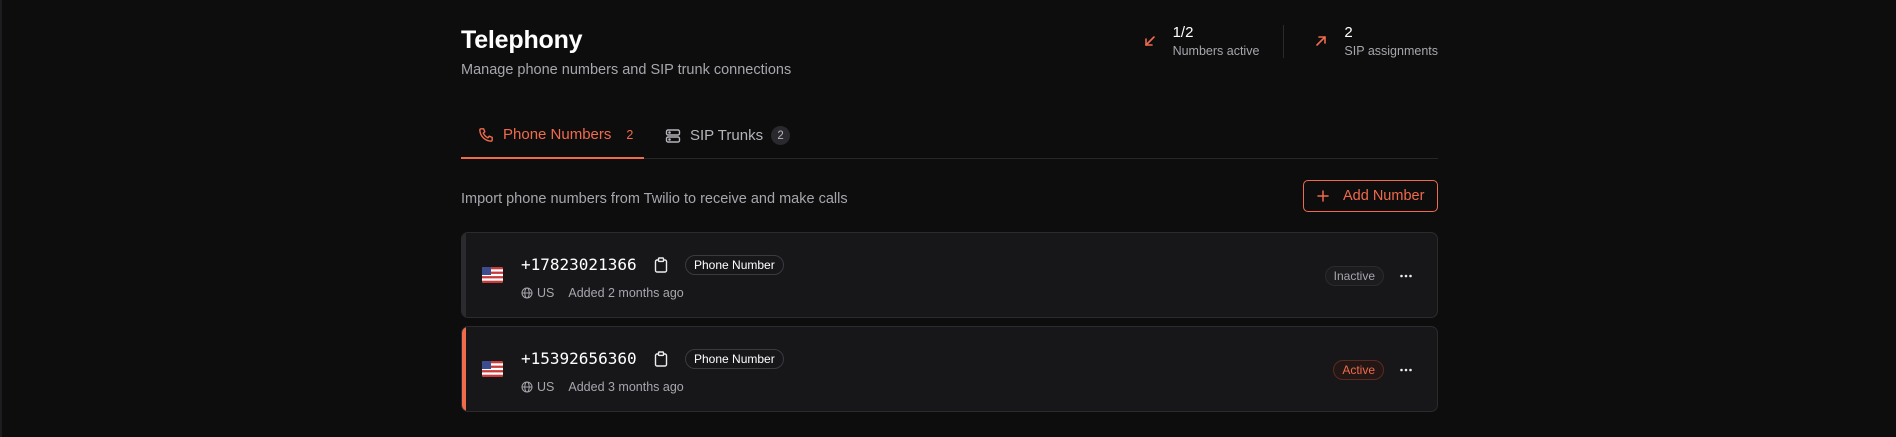 The width and height of the screenshot is (1896, 437). What do you see at coordinates (673, 136) in the screenshot?
I see `server-icon` at bounding box center [673, 136].